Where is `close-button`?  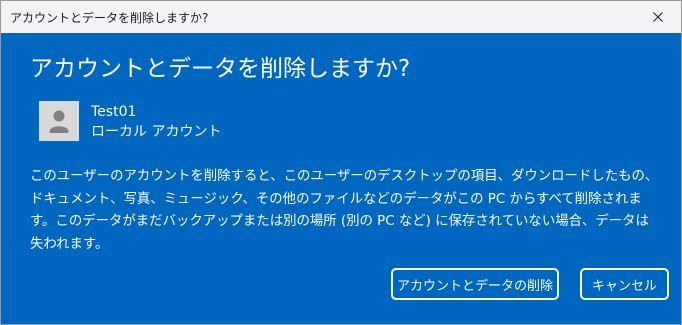 close-button is located at coordinates (658, 17).